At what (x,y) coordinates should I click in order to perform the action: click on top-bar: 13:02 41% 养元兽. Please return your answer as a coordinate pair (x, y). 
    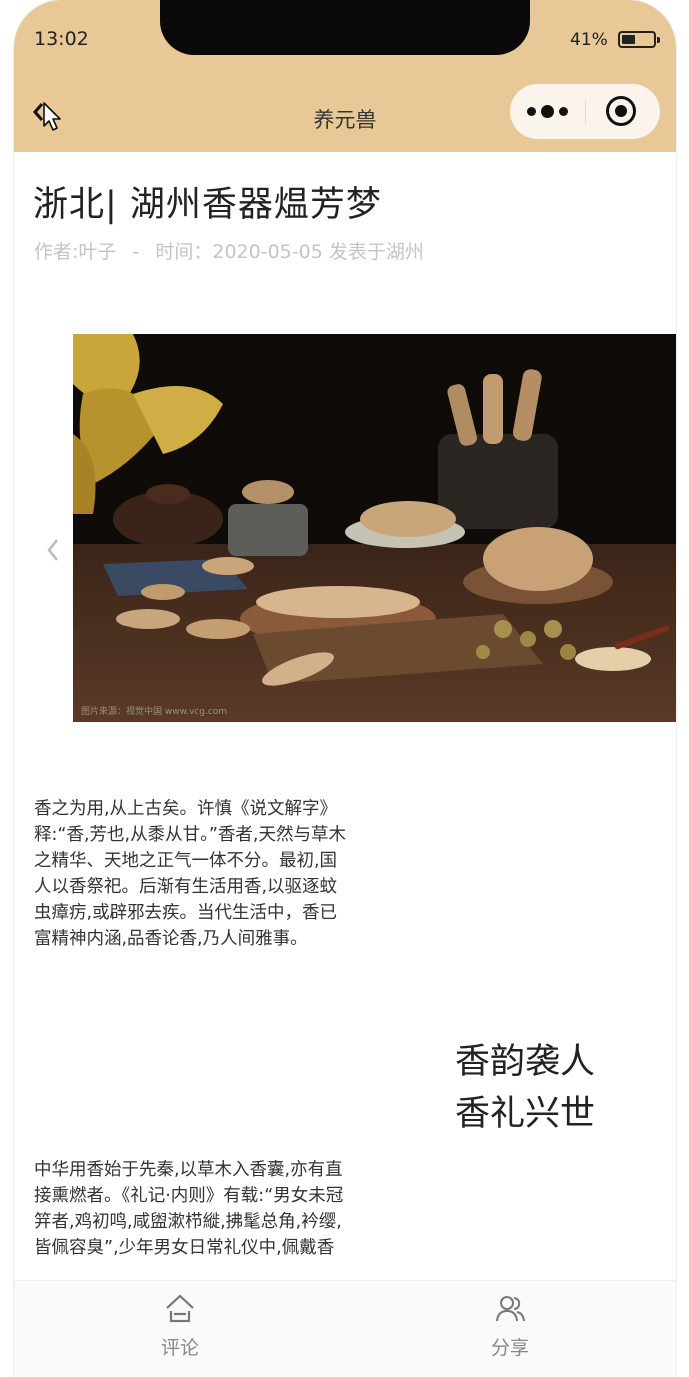
    Looking at the image, I should click on (345, 76).